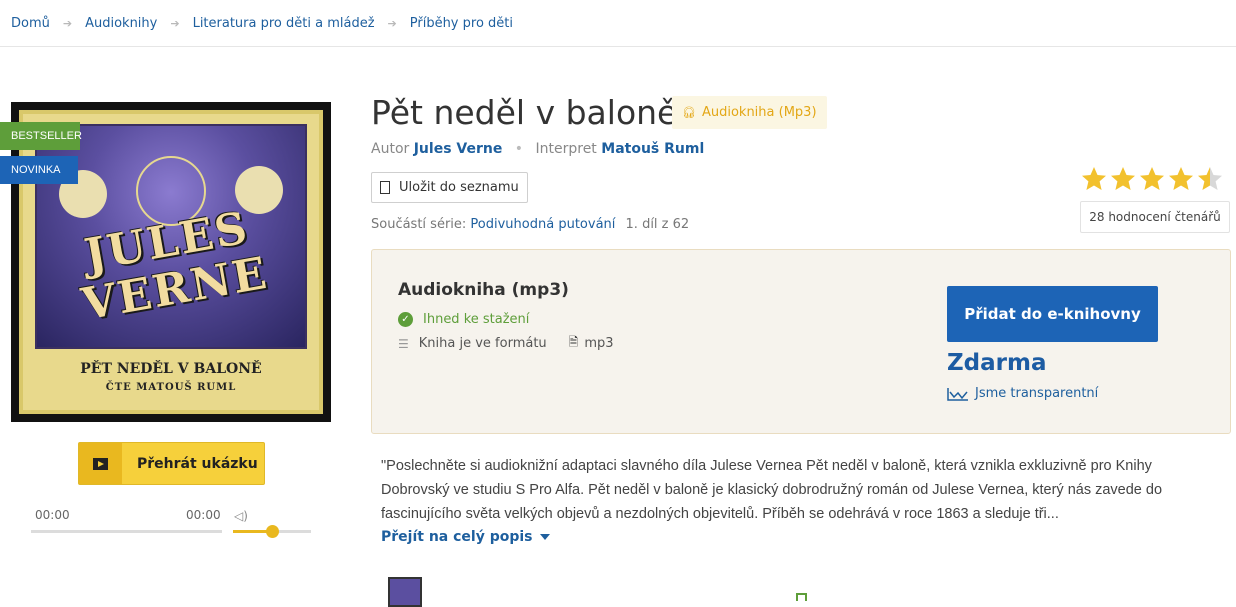  Describe the element at coordinates (461, 23) in the screenshot. I see `breadcrumb-item-children-stories: Příběhy pro děti` at that location.